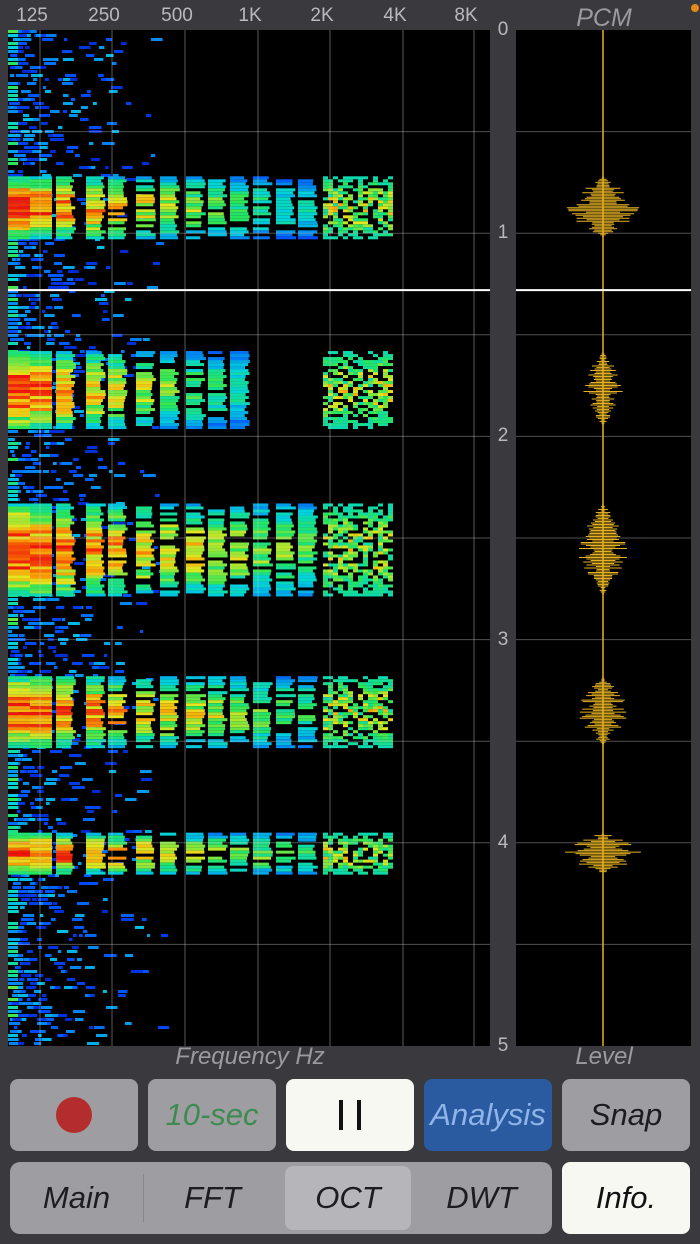 The image size is (700, 1244). Describe the element at coordinates (350, 1115) in the screenshot. I see `pause-button` at that location.